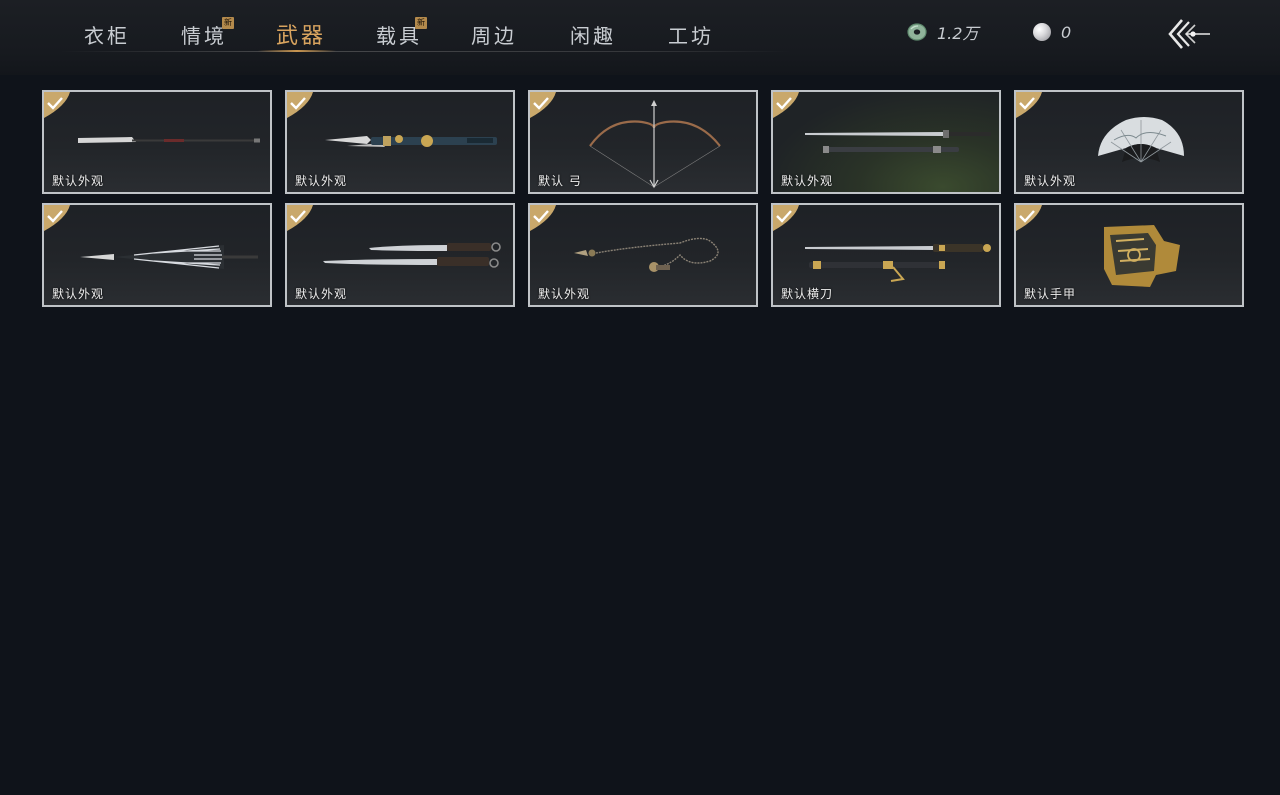 The height and width of the screenshot is (795, 1280). I want to click on tab-wardrobe: 衣柜, so click(107, 36).